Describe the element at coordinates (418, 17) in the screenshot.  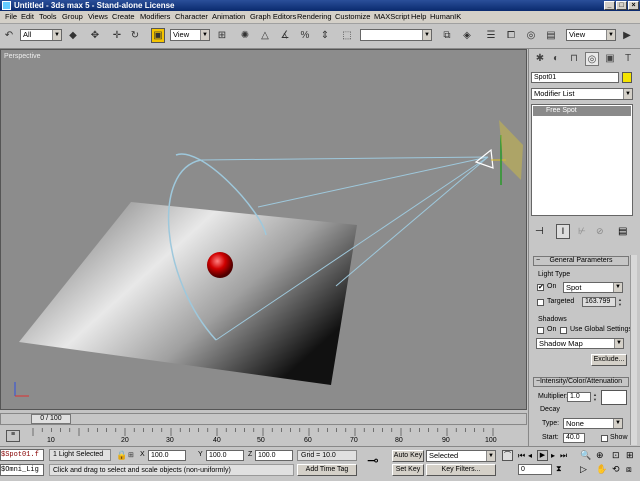
I see `menu-help: Help` at that location.